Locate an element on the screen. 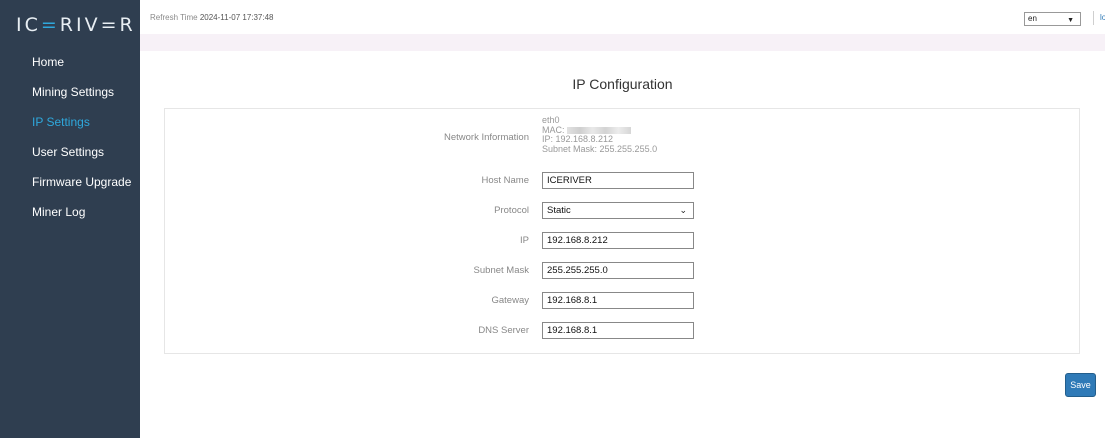 This screenshot has height=438, width=1105. protocol-value: Static is located at coordinates (559, 210).